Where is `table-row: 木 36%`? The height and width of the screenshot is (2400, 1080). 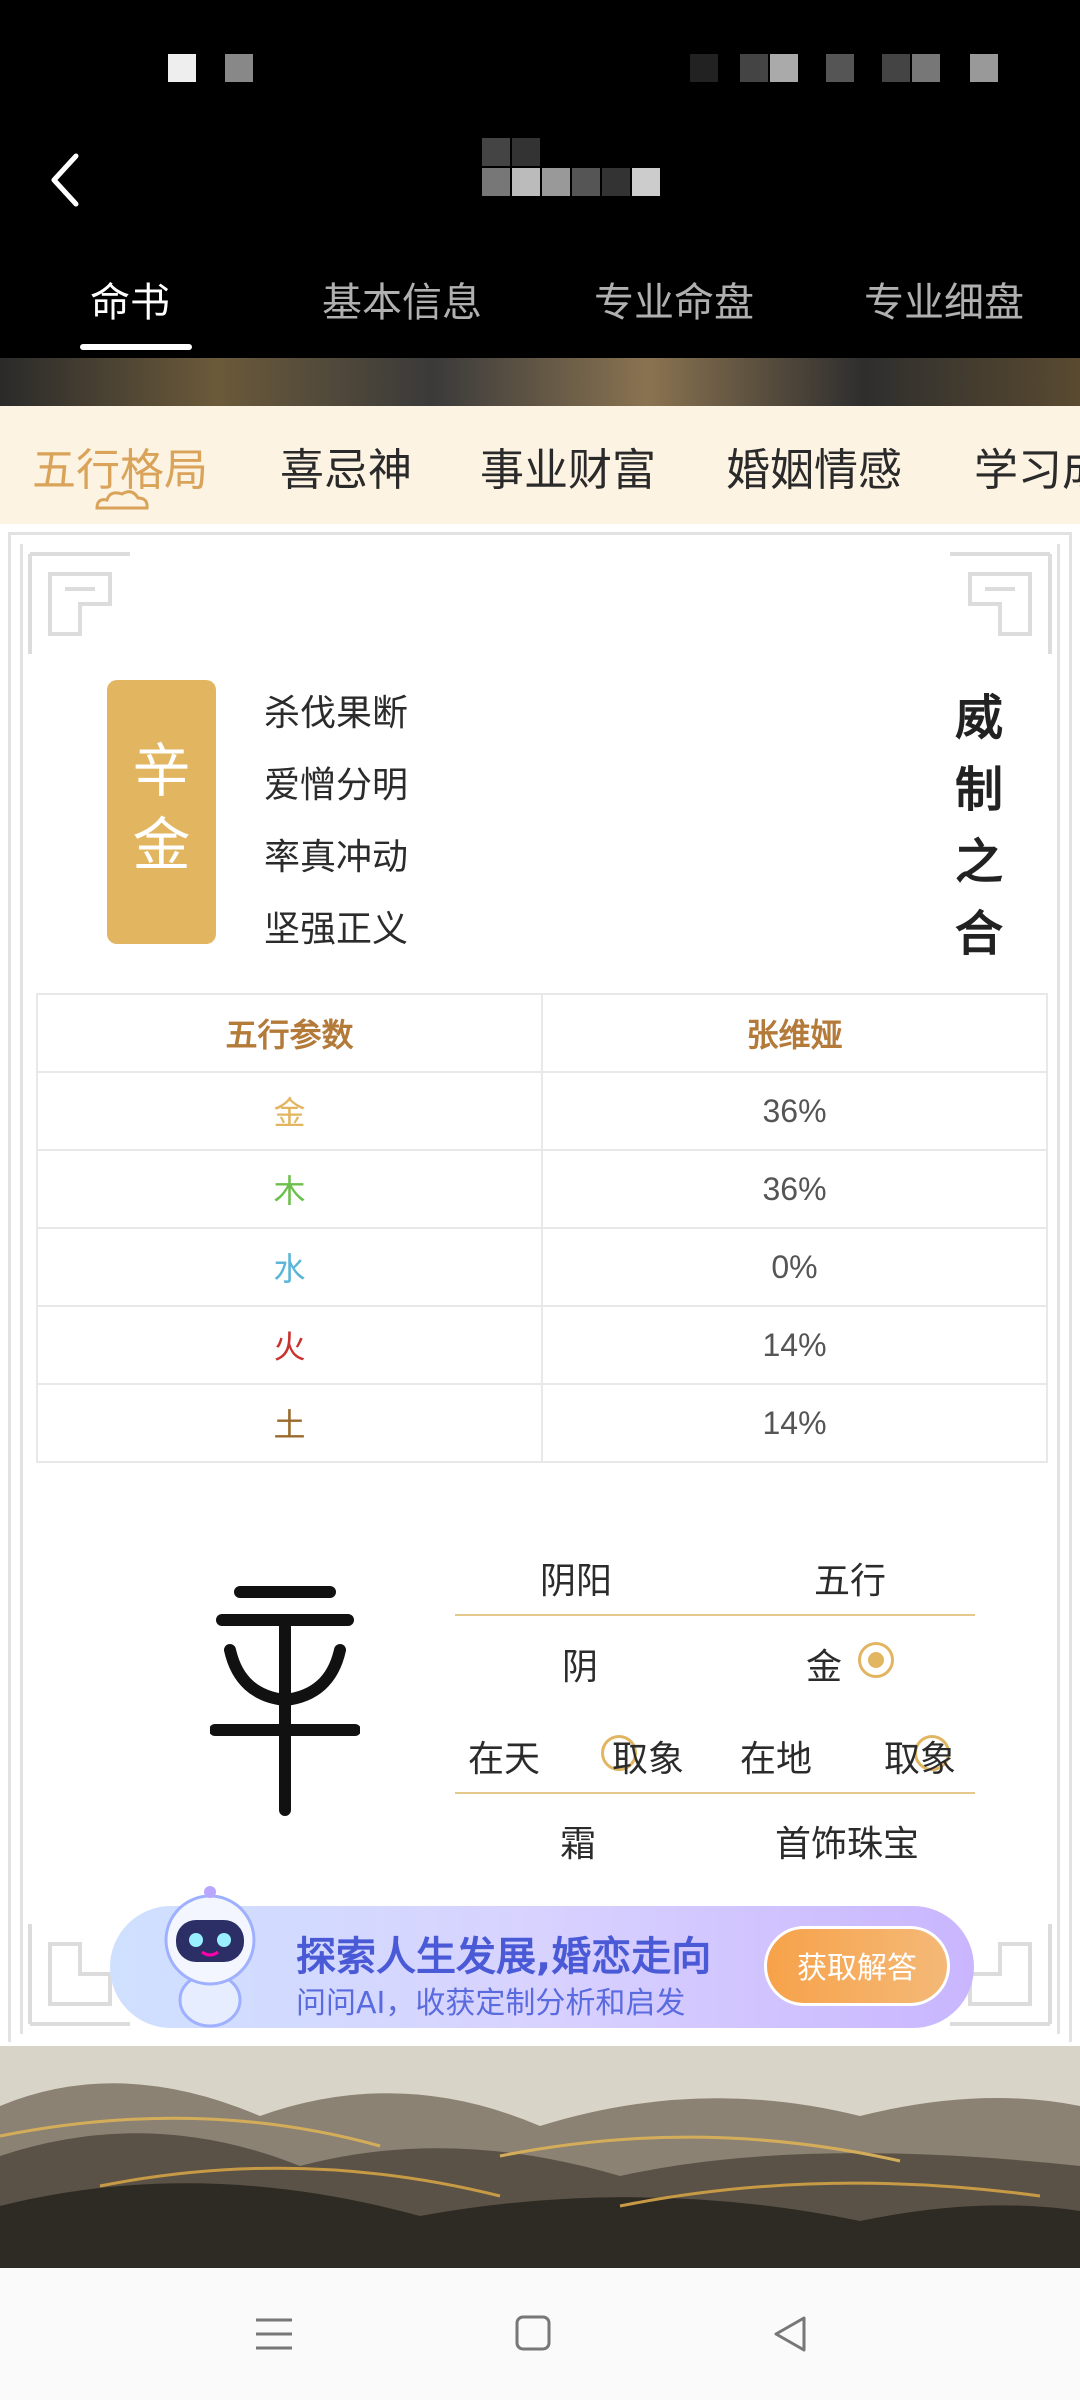 table-row: 木 36% is located at coordinates (542, 1189).